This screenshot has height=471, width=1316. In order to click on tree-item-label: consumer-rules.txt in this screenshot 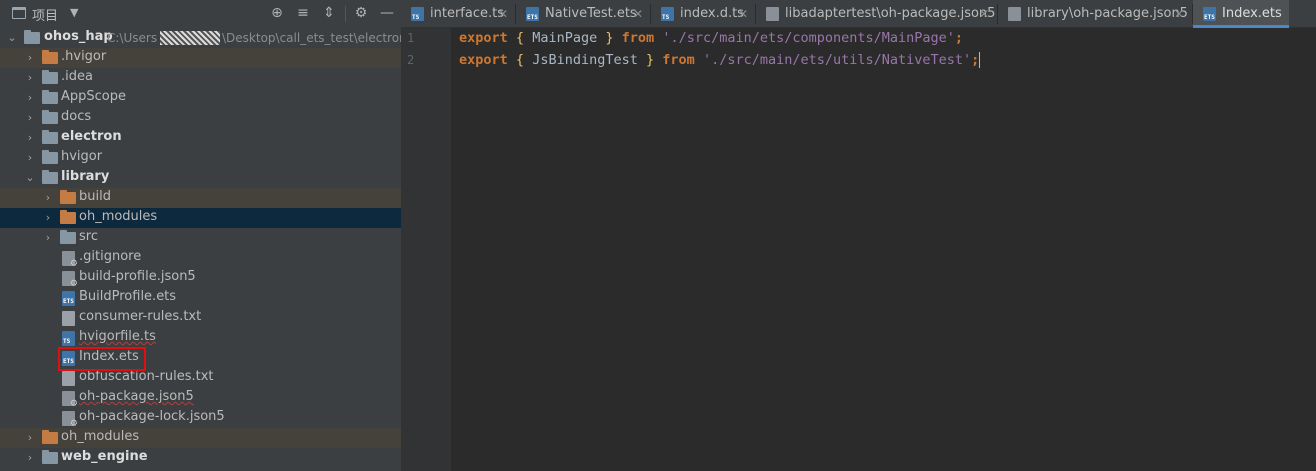, I will do `click(140, 316)`.